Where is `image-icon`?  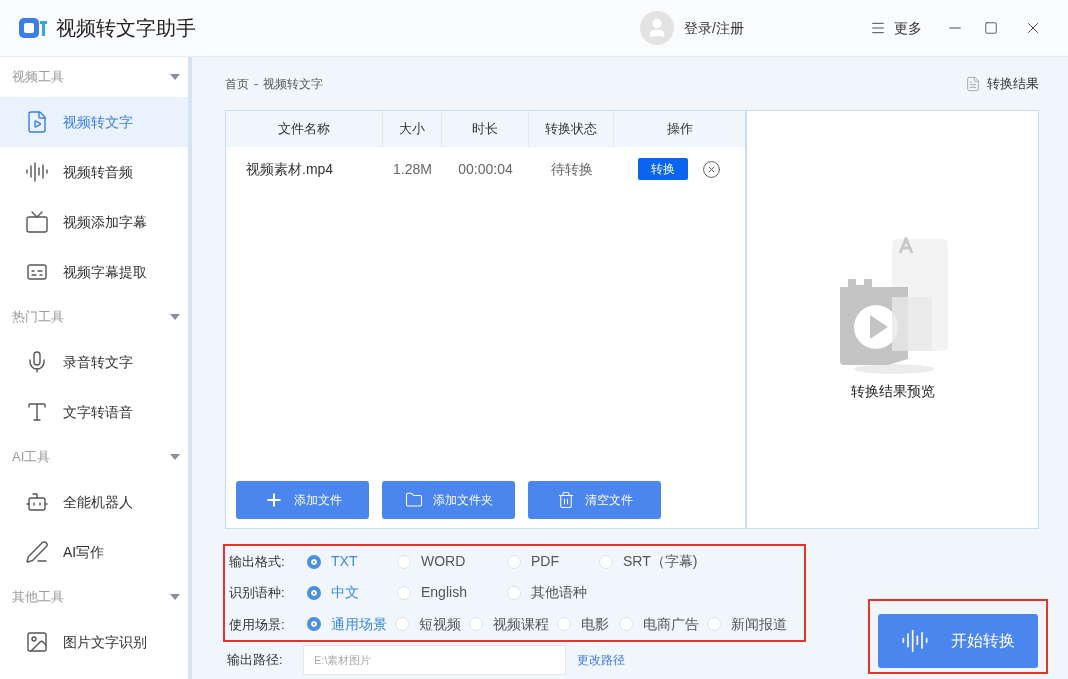
image-icon is located at coordinates (37, 642).